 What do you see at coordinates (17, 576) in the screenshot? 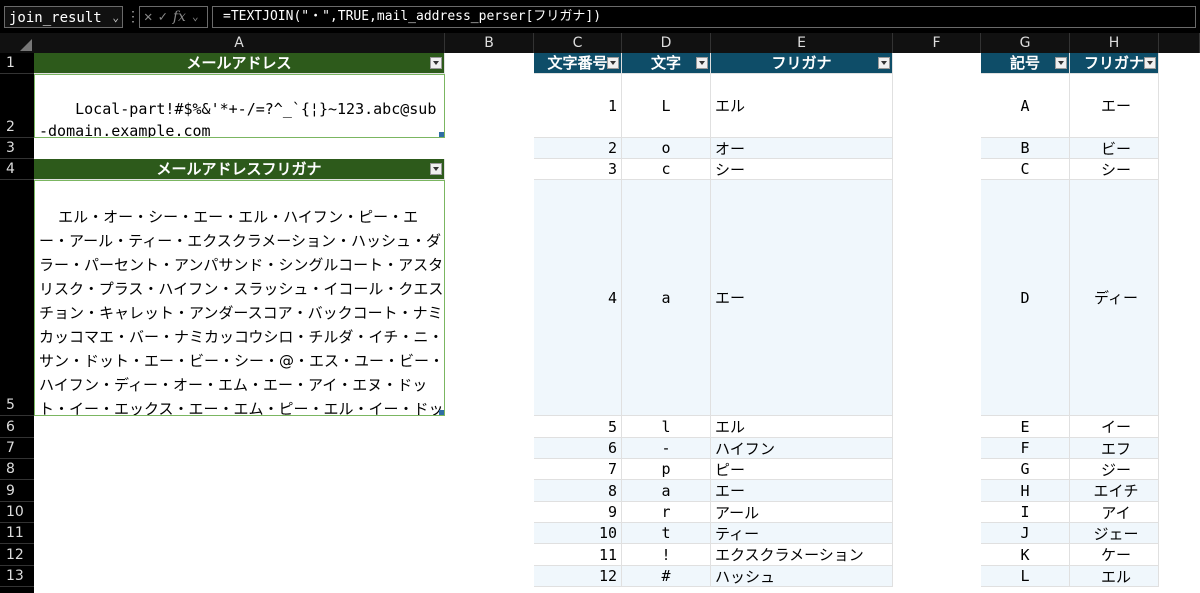
I see `row-header: 13` at bounding box center [17, 576].